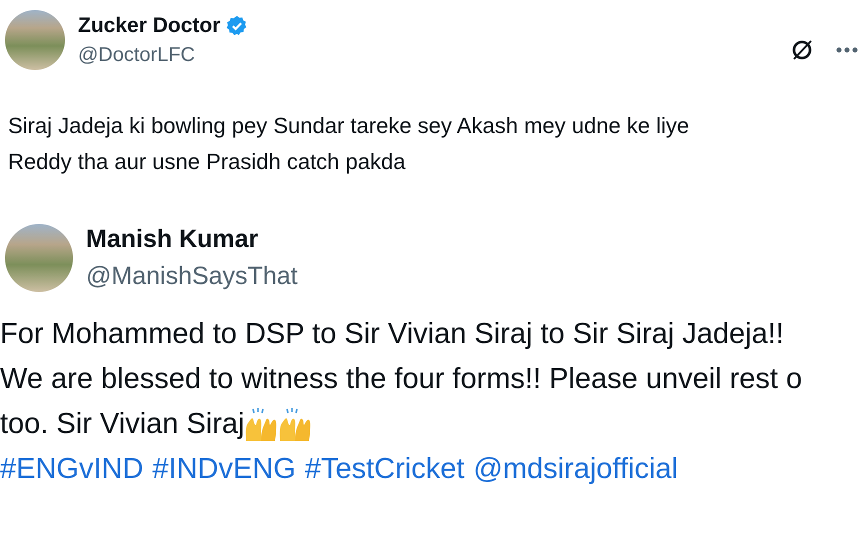 The width and height of the screenshot is (864, 540). I want to click on quoted-tweet-text: We are blessed to witness the four forms!! Please unveil rest o, so click(401, 379).